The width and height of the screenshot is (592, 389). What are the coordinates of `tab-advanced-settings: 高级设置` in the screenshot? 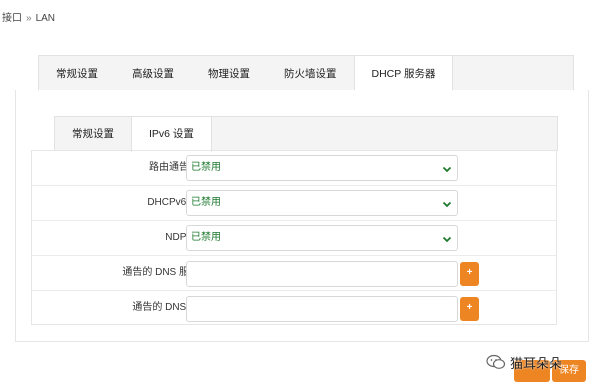 It's located at (153, 74).